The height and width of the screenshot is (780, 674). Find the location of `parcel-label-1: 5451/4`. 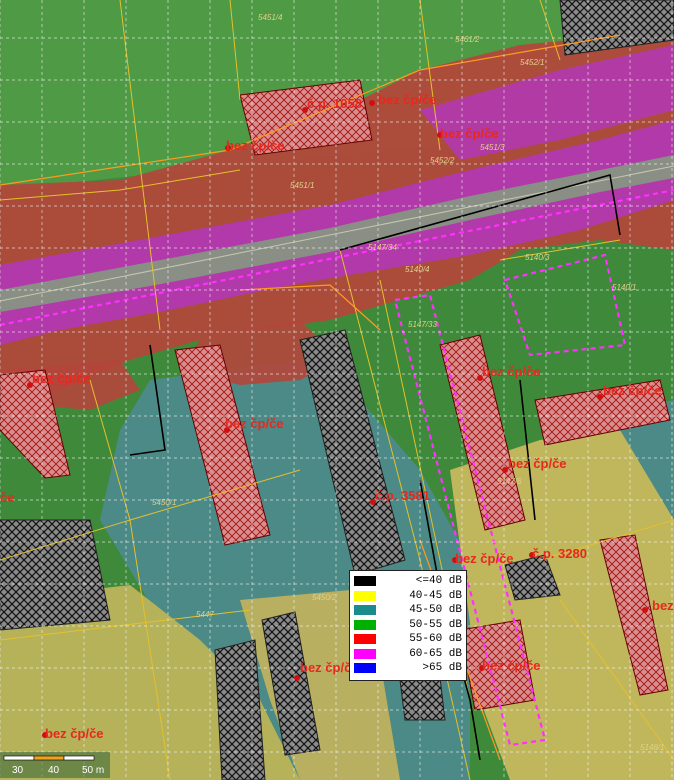

parcel-label-1: 5451/4 is located at coordinates (270, 17).